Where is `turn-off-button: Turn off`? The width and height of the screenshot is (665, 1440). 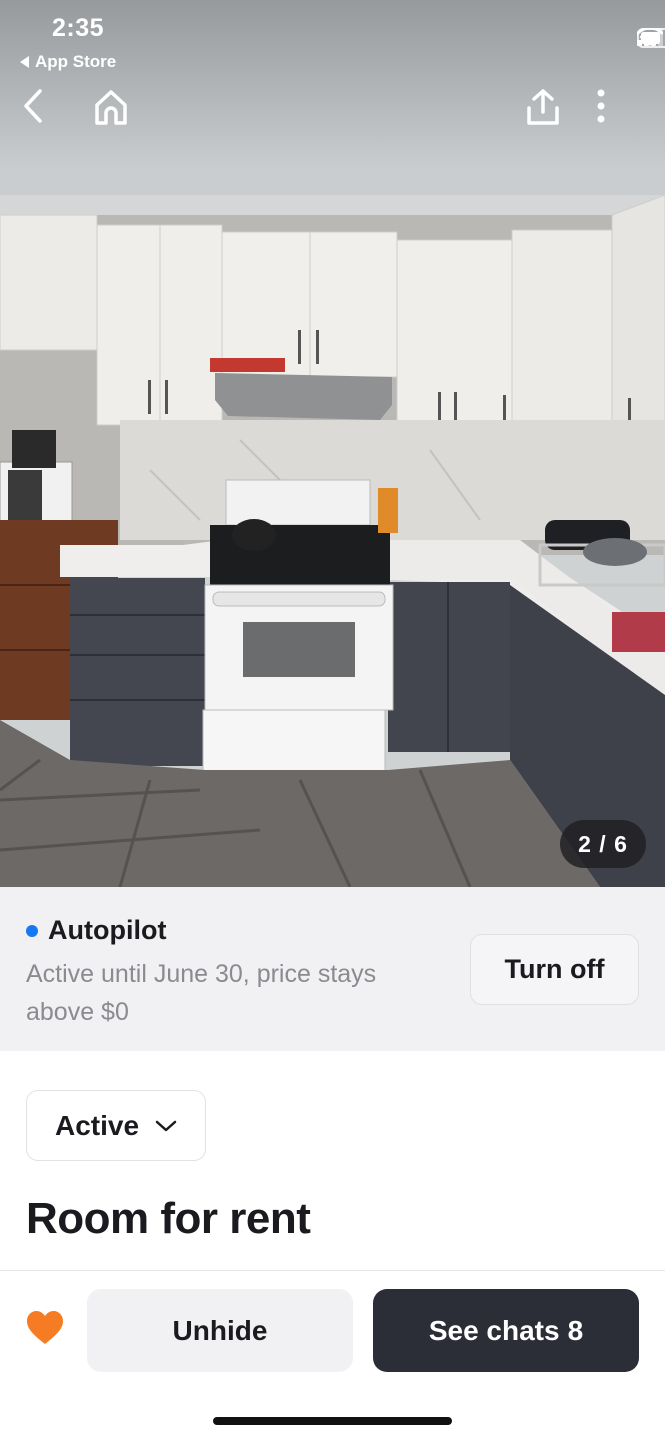
turn-off-button: Turn off is located at coordinates (554, 969).